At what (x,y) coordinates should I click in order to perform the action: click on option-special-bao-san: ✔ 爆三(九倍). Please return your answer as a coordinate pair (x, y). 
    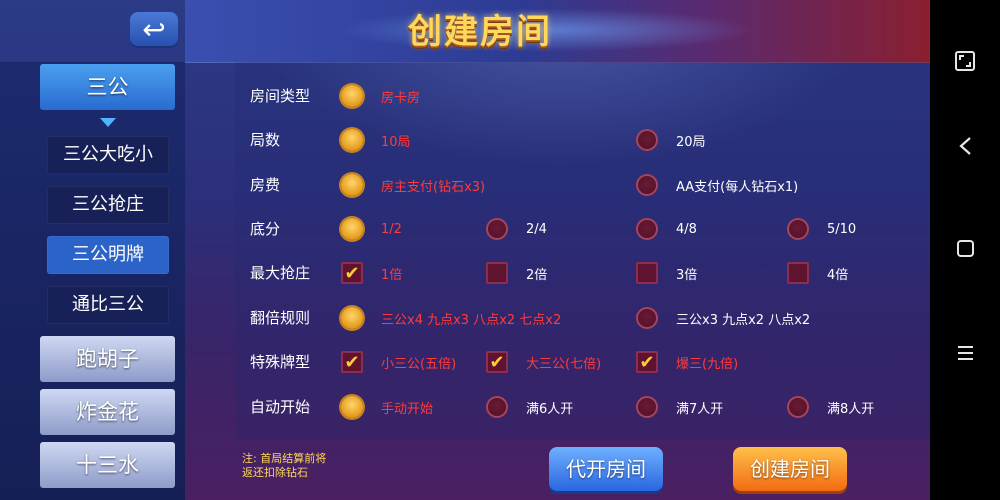
    Looking at the image, I should click on (687, 362).